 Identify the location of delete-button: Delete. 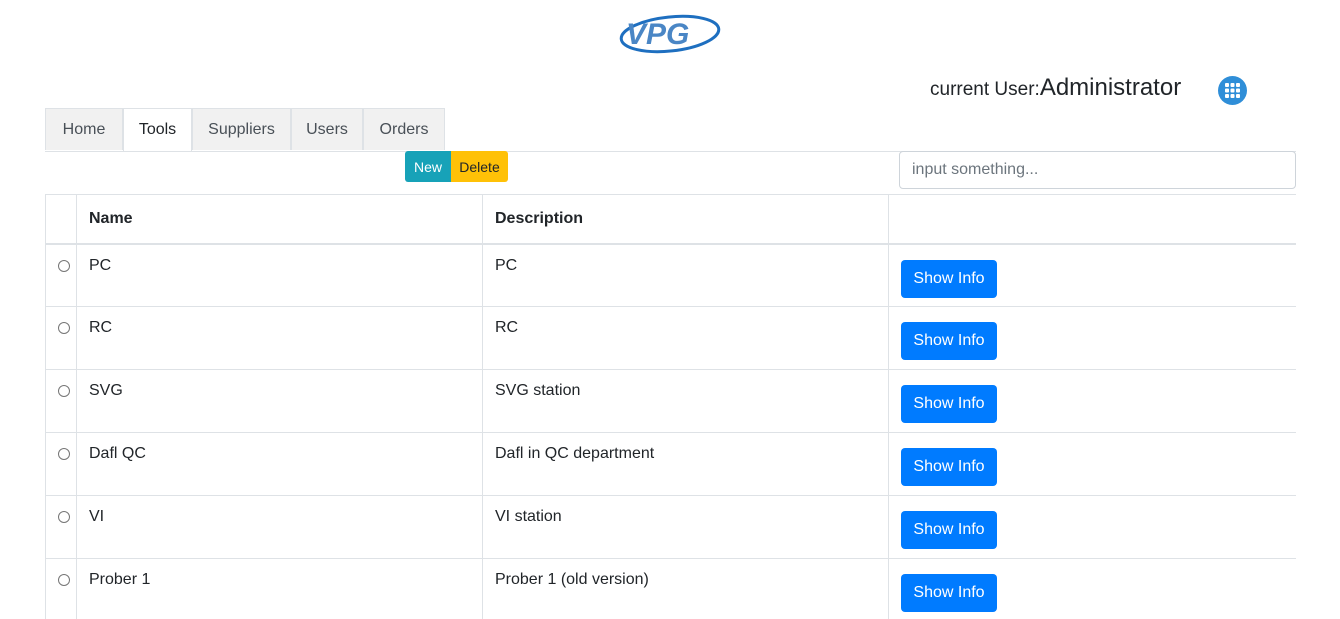
(479, 166).